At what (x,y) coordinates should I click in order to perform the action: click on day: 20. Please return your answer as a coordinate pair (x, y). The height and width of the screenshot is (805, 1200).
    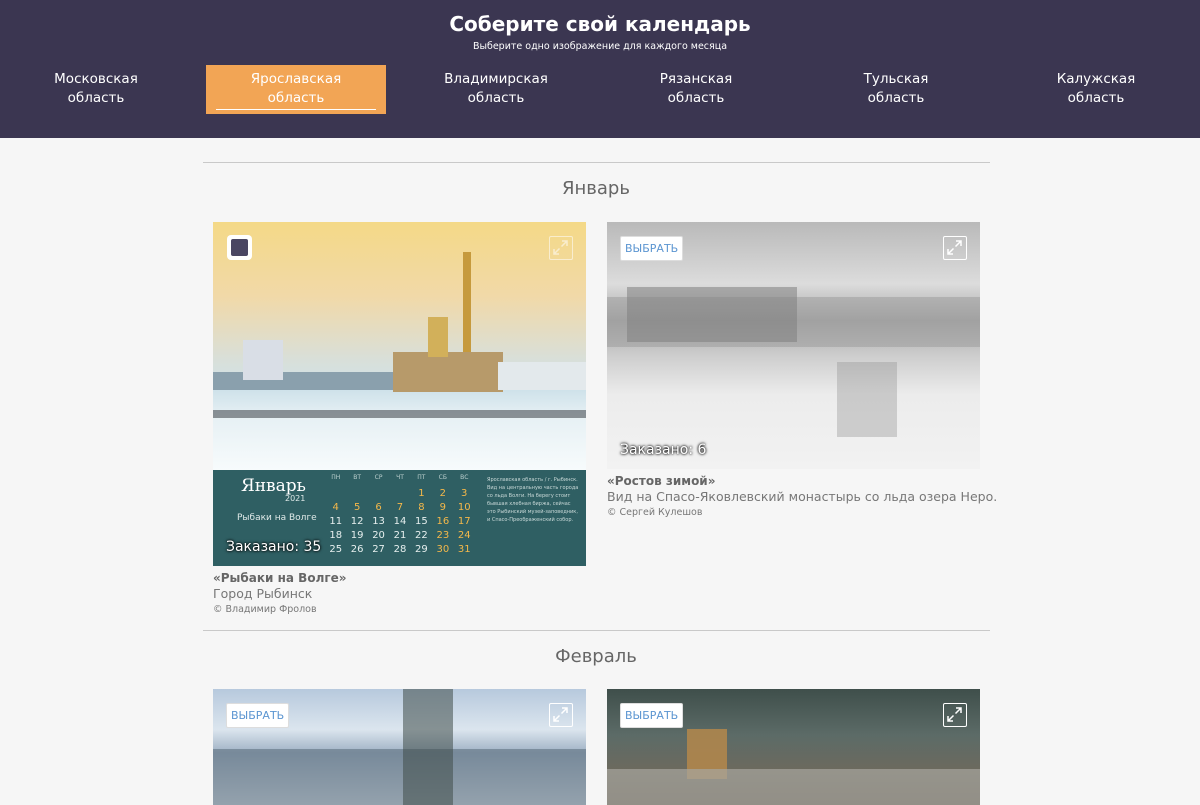
    Looking at the image, I should click on (378, 535).